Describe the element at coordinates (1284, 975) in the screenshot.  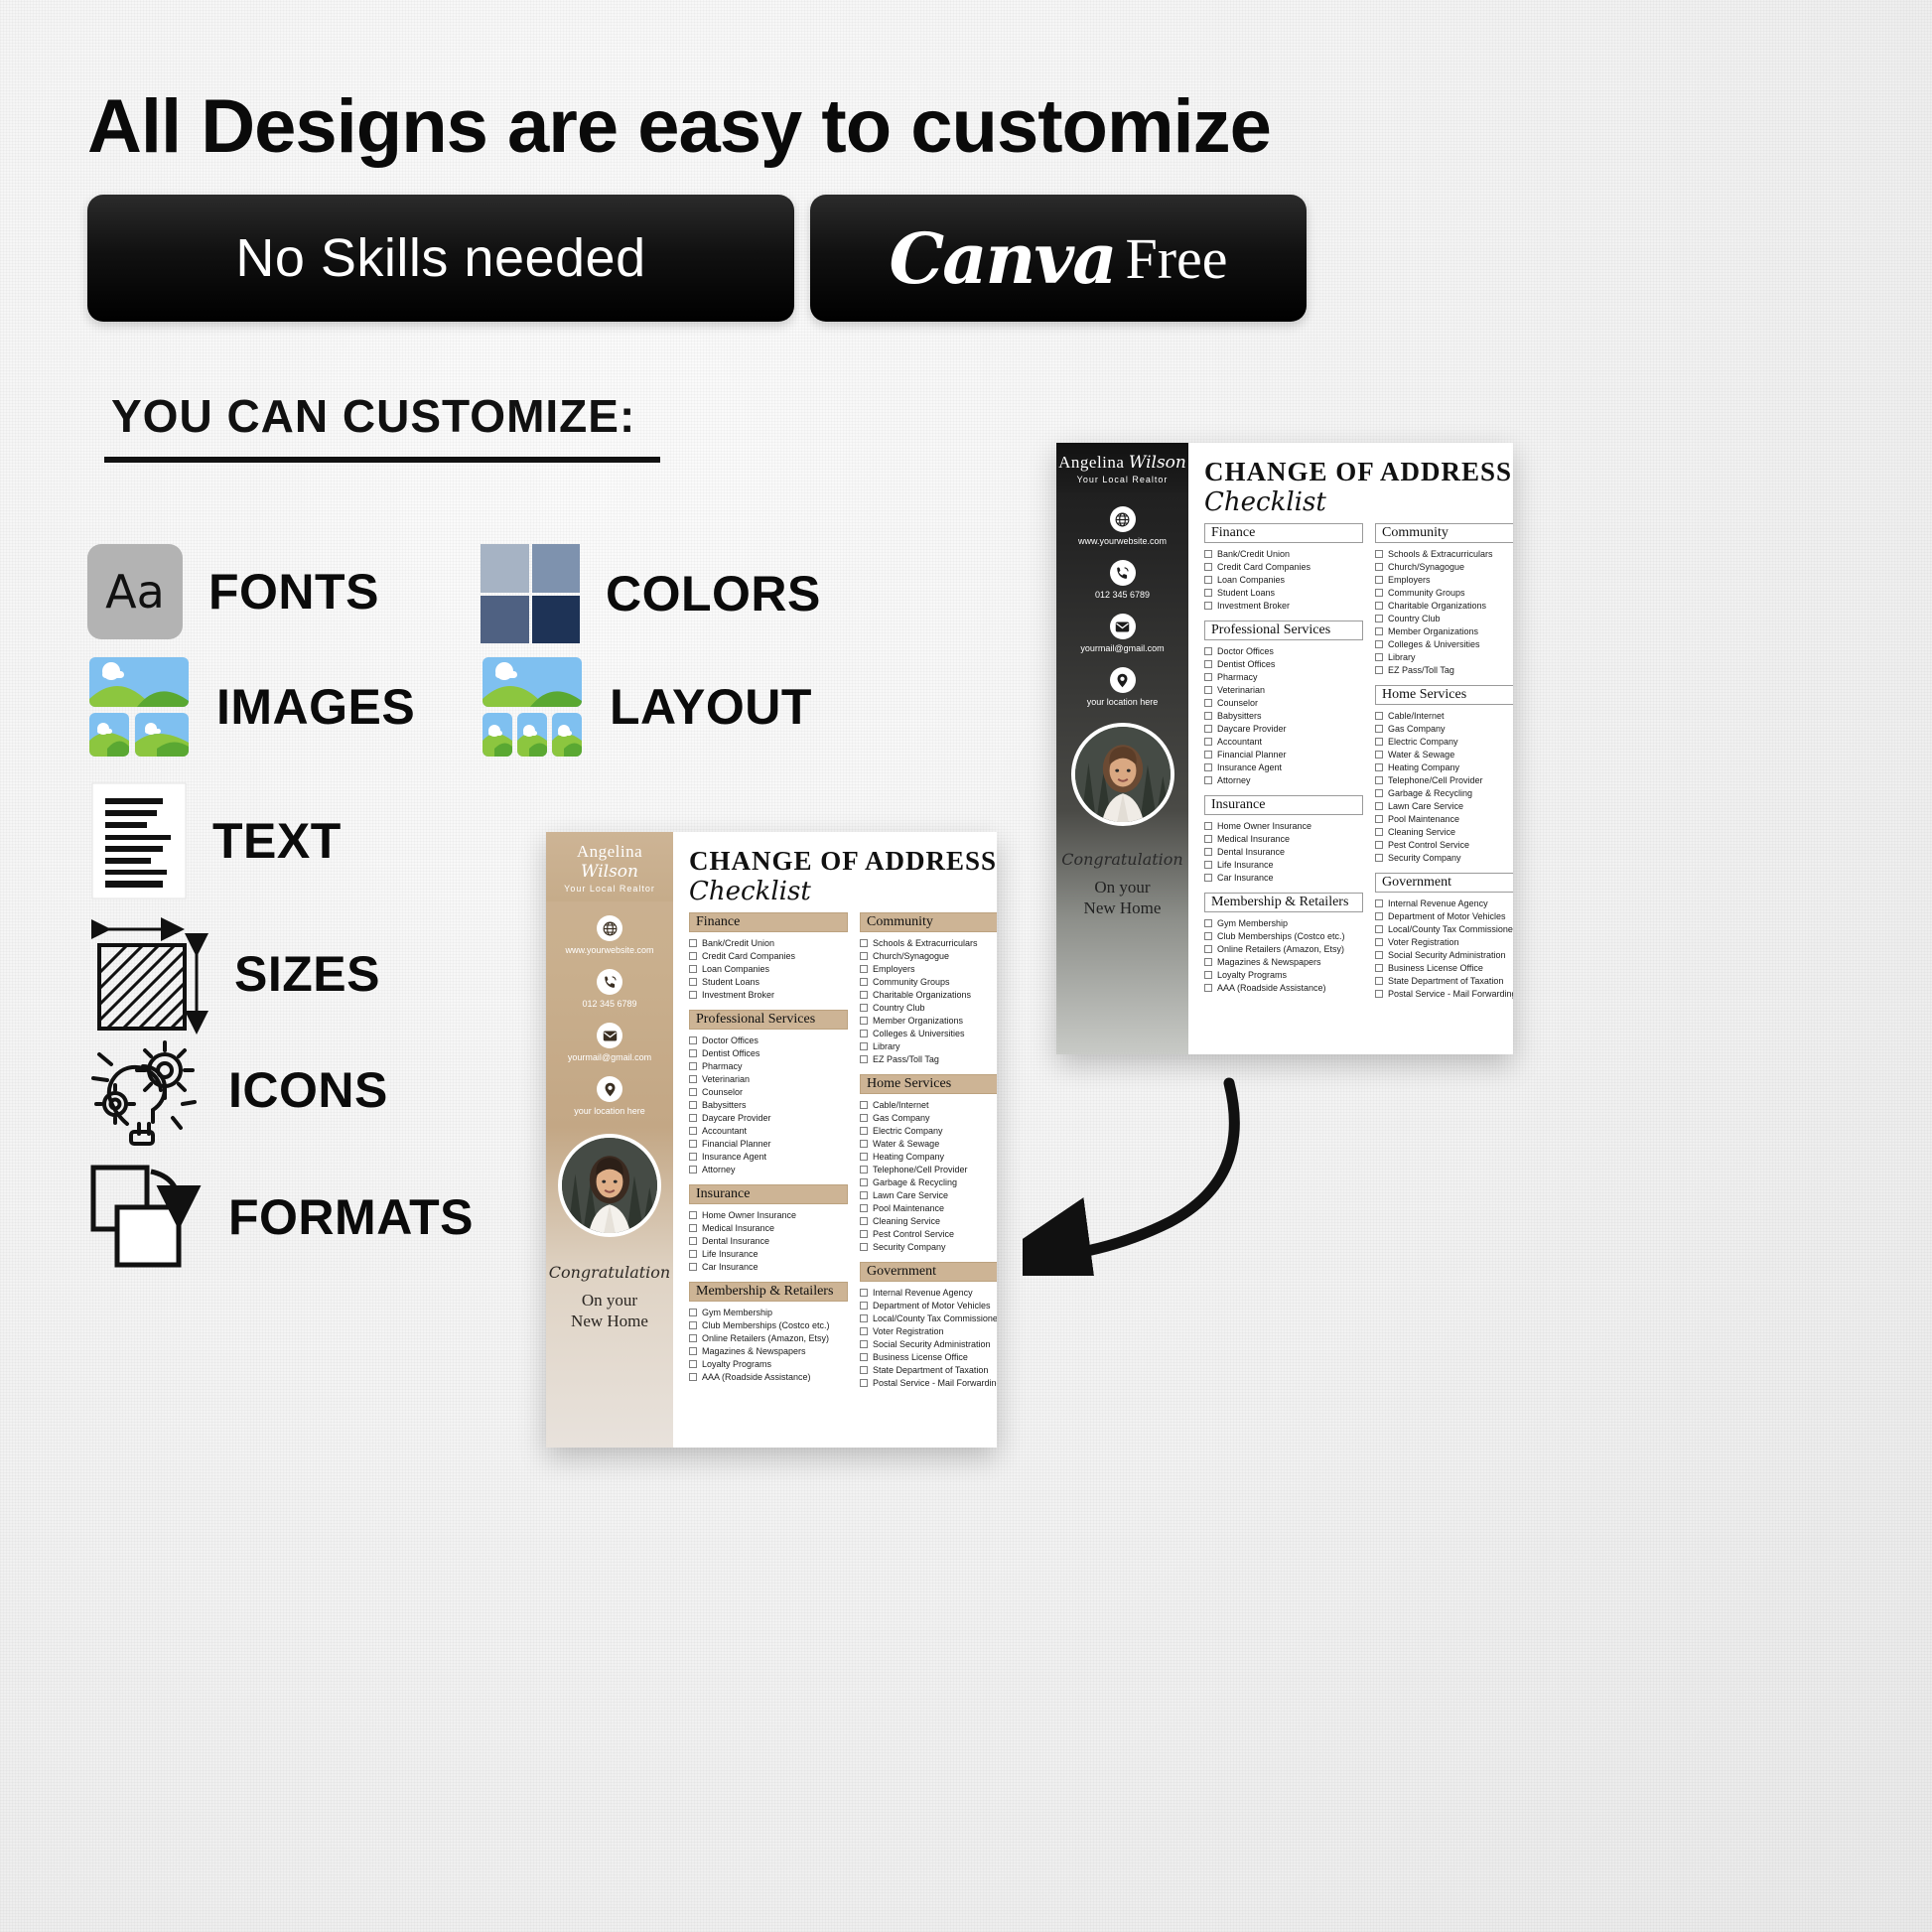
I see `checklist-item: Loyalty Programs` at that location.